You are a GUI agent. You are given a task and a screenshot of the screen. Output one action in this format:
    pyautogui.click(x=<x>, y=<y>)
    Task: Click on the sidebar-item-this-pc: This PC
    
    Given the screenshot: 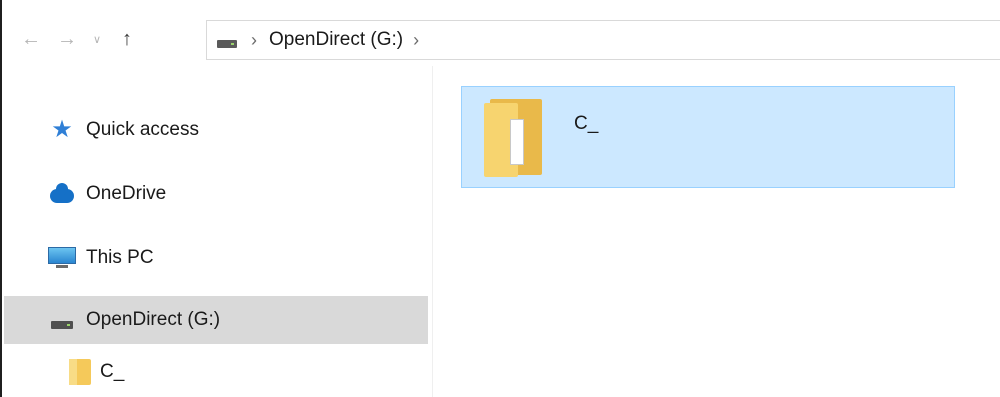 What is the action you would take?
    pyautogui.click(x=216, y=258)
    